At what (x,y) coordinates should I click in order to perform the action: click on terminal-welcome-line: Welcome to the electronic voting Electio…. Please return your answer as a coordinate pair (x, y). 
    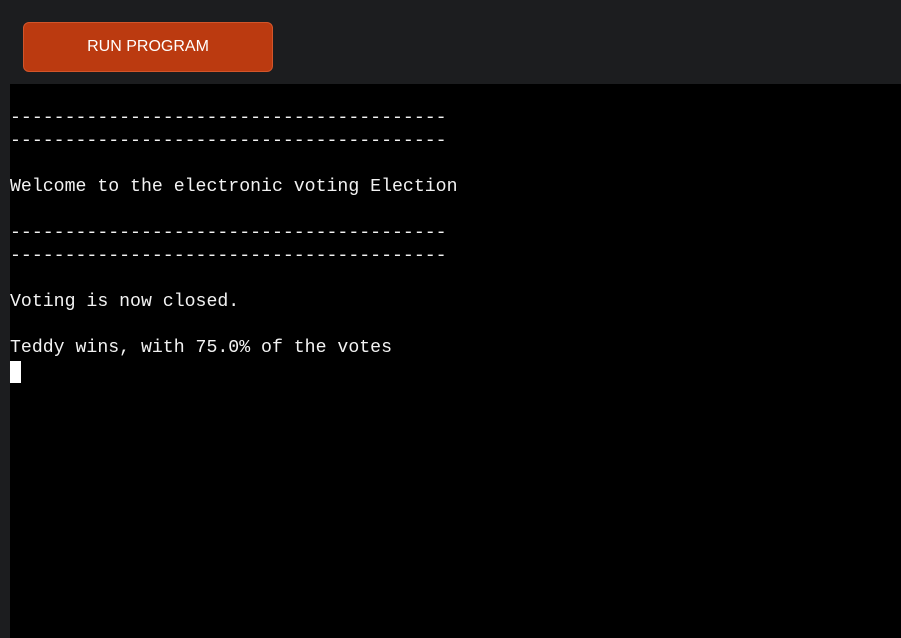
    Looking at the image, I should click on (234, 187).